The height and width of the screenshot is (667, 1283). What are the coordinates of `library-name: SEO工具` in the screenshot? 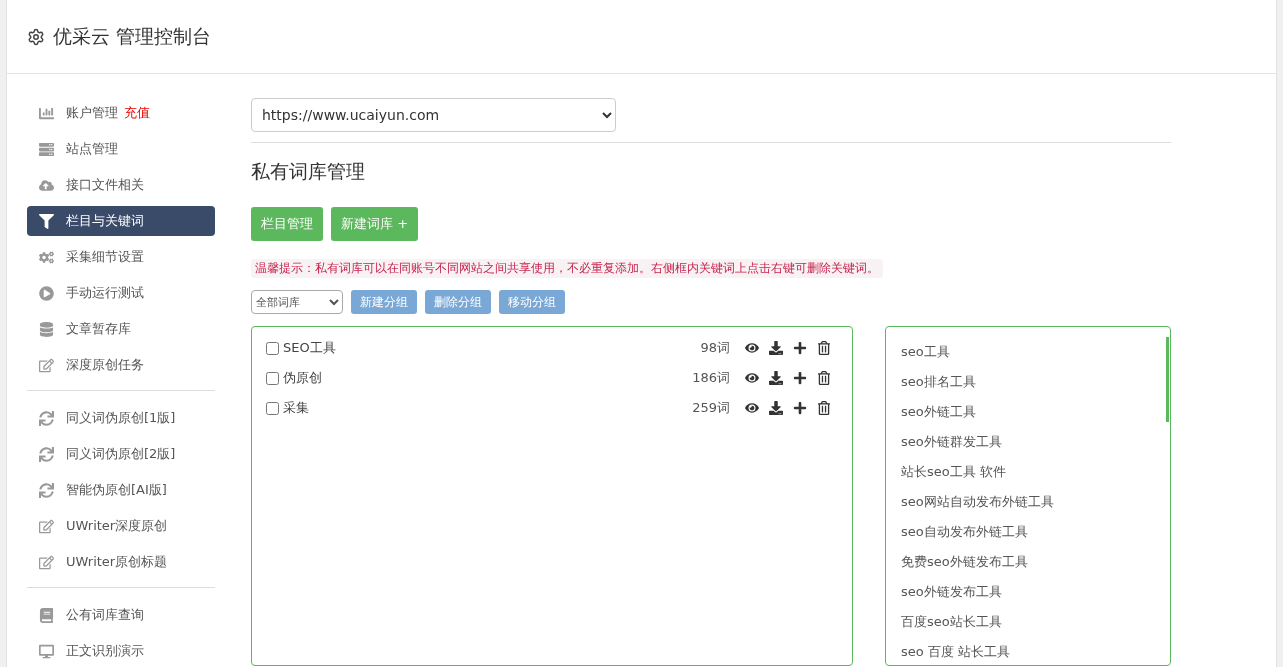 It's located at (310, 348).